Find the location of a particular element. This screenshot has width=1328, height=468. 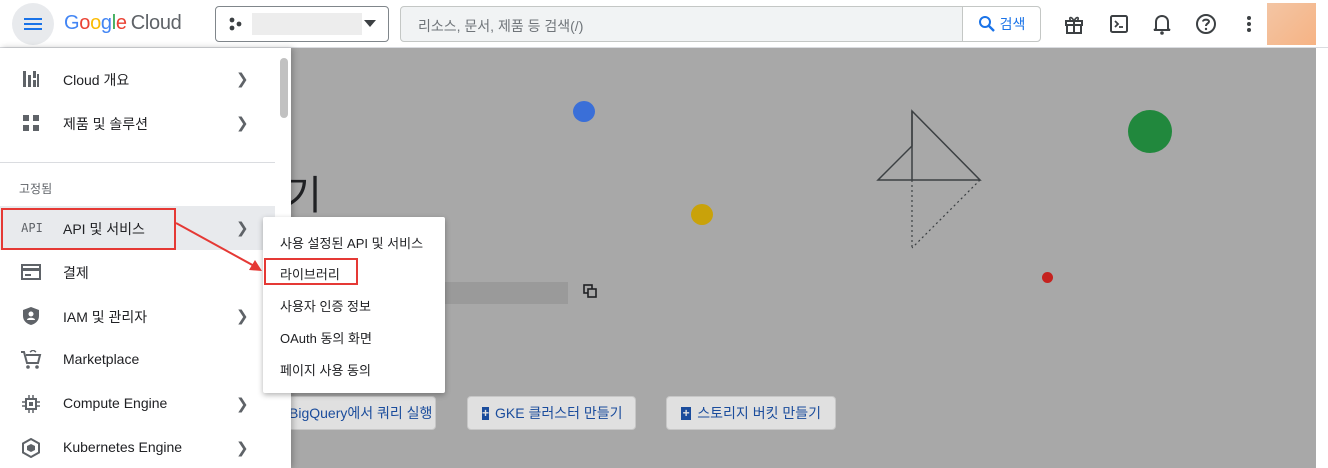

cloud-shell-icon is located at coordinates (1119, 24).